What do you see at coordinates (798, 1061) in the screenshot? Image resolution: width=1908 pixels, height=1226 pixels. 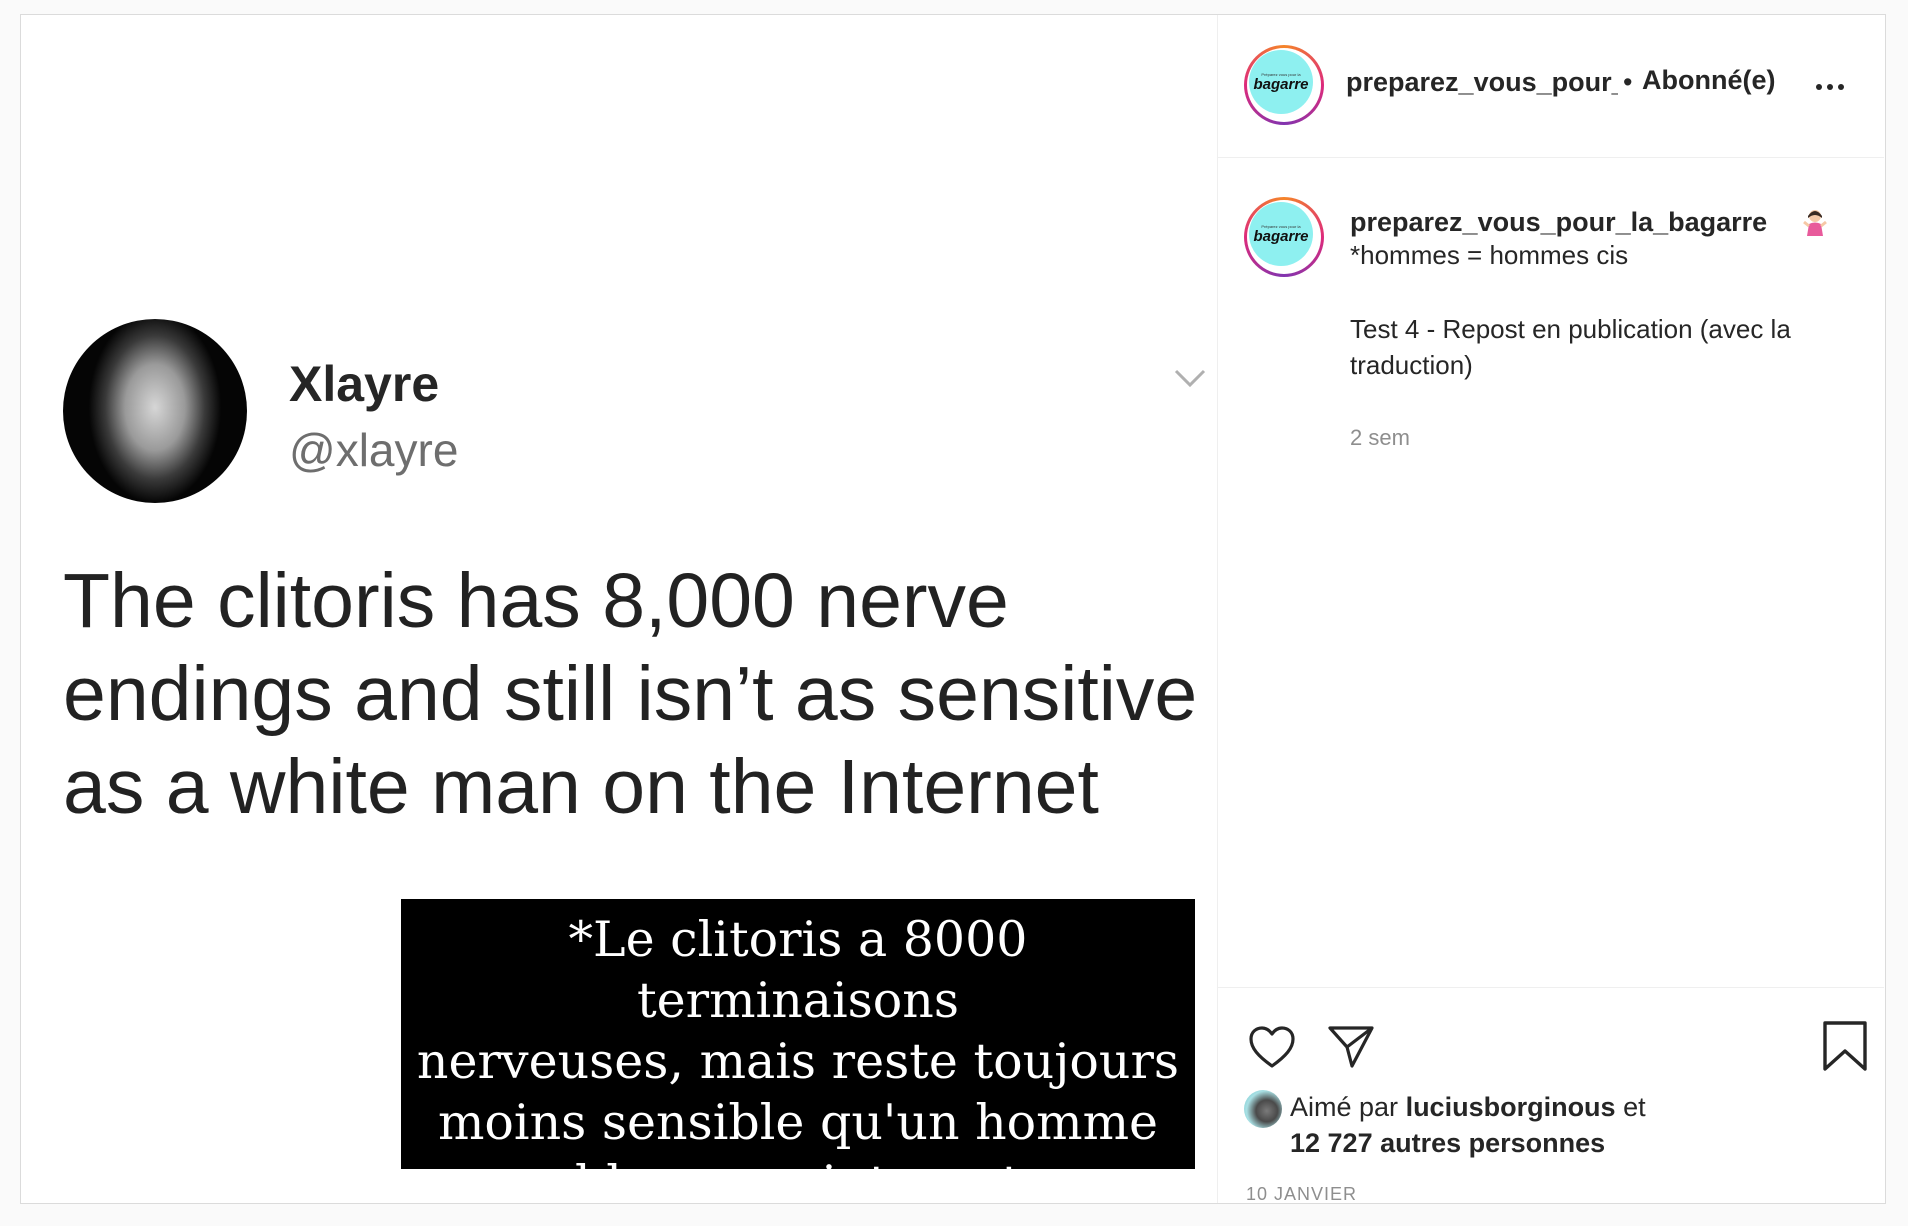 I see `translation-line: nerveuses, mais reste toujours` at bounding box center [798, 1061].